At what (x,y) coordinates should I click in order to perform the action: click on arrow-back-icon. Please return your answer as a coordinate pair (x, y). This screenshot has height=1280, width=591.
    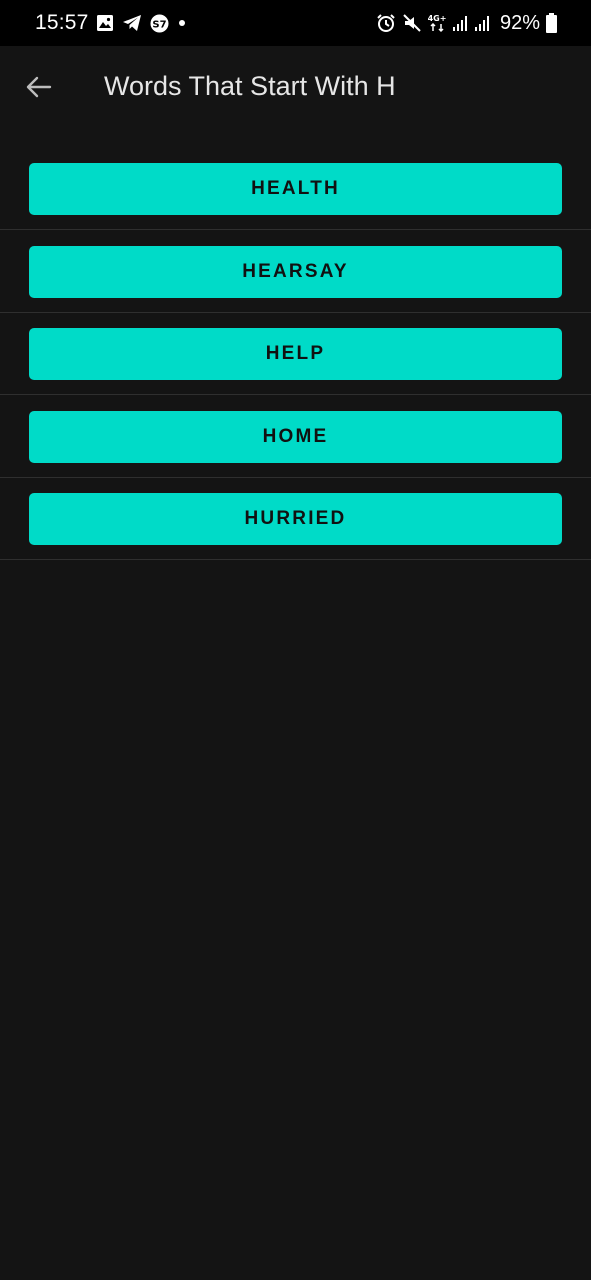
    Looking at the image, I should click on (39, 87).